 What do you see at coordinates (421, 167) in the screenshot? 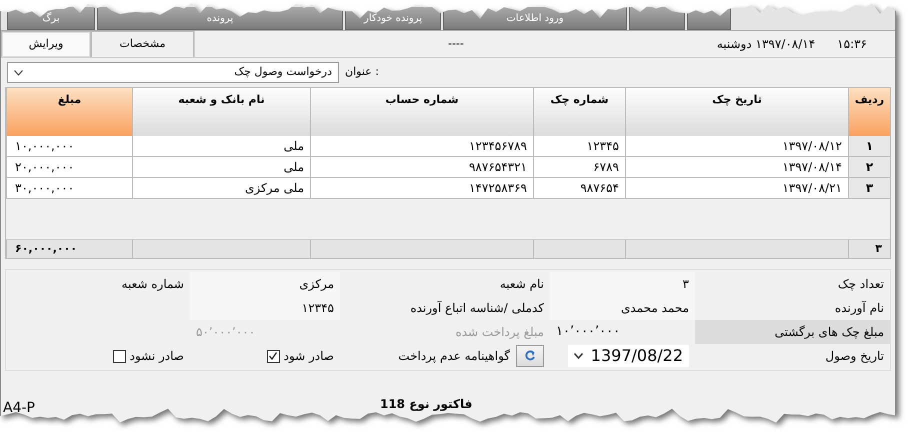
I see `table-cell: ۹۸۷۶۵۴۳۲۱` at bounding box center [421, 167].